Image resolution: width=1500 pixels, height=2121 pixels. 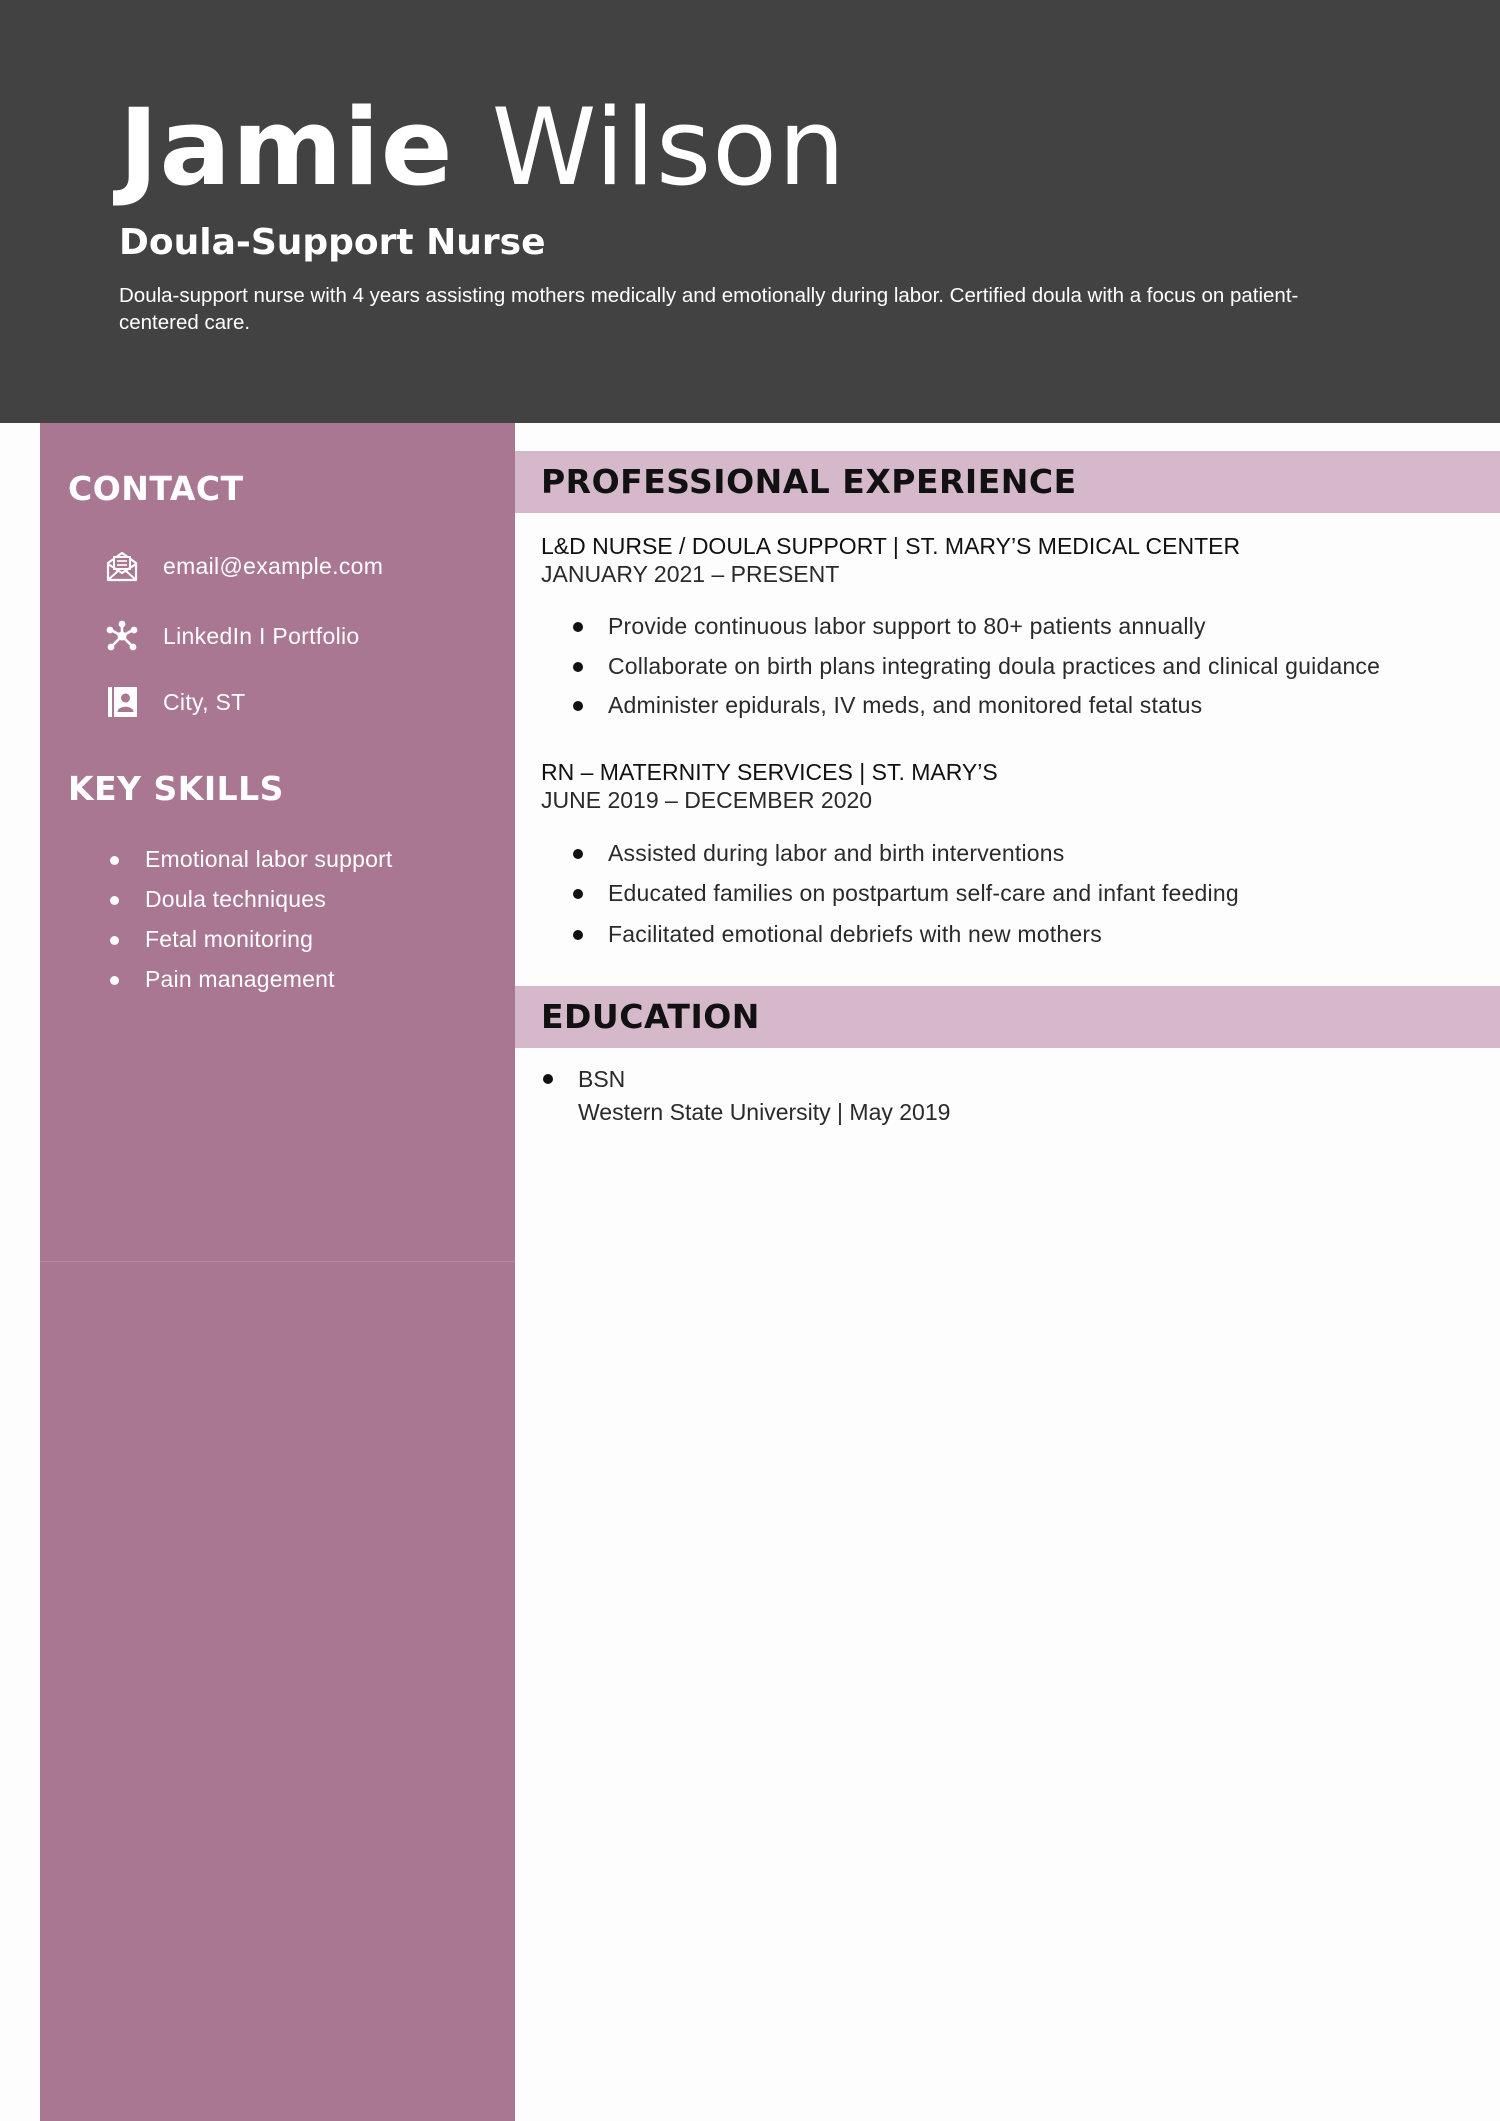 I want to click on address-book-icon, so click(x=122, y=702).